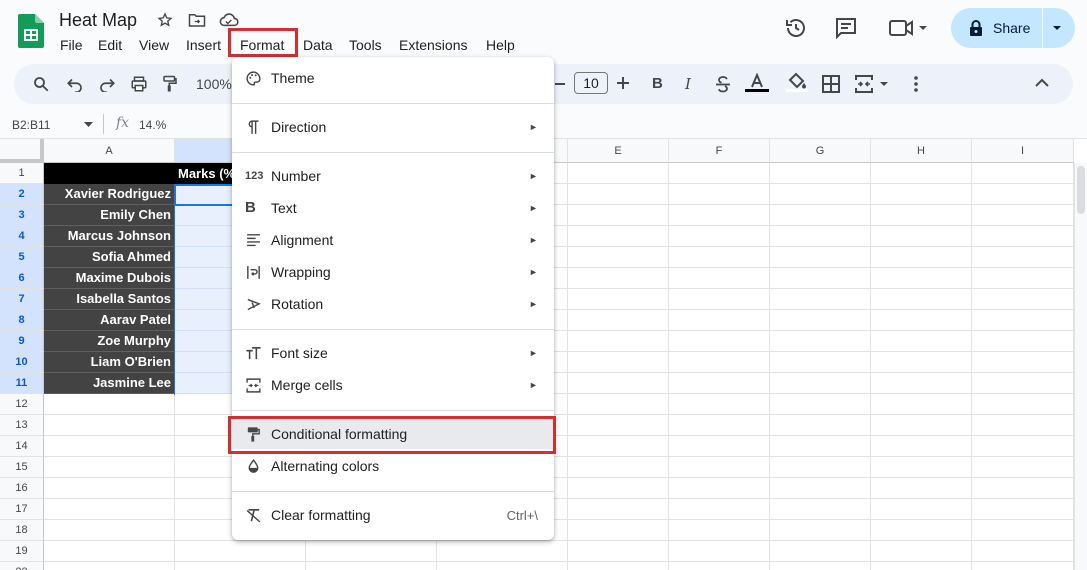 The image size is (1087, 570). I want to click on menu-tools: Tools, so click(365, 45).